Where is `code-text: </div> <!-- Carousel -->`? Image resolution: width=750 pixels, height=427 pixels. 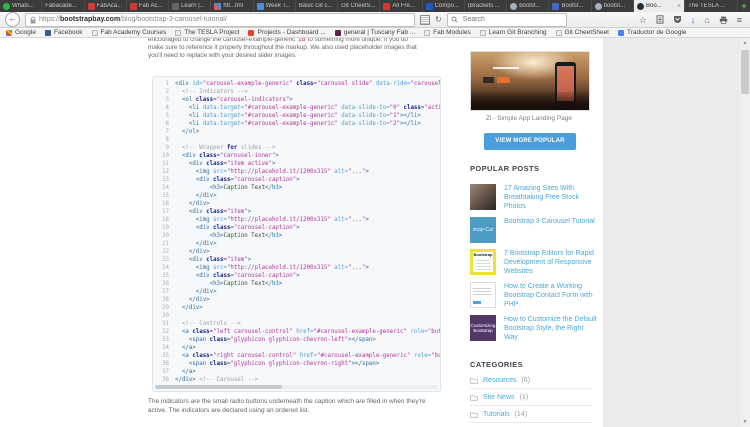 code-text: </div> <!-- Carousel --> is located at coordinates (217, 380).